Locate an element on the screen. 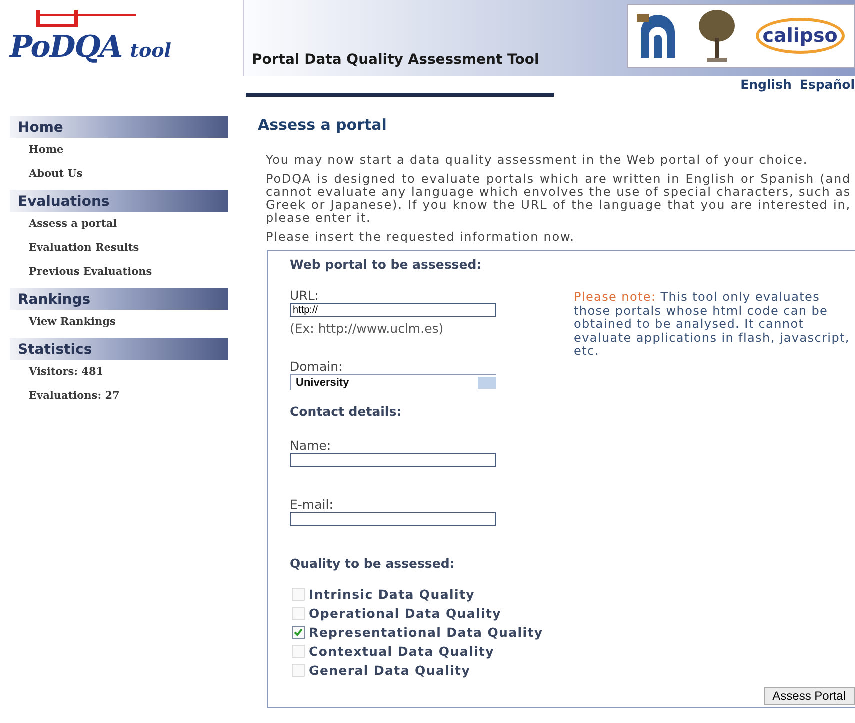  sidebar-item: Assess a portal is located at coordinates (73, 224).